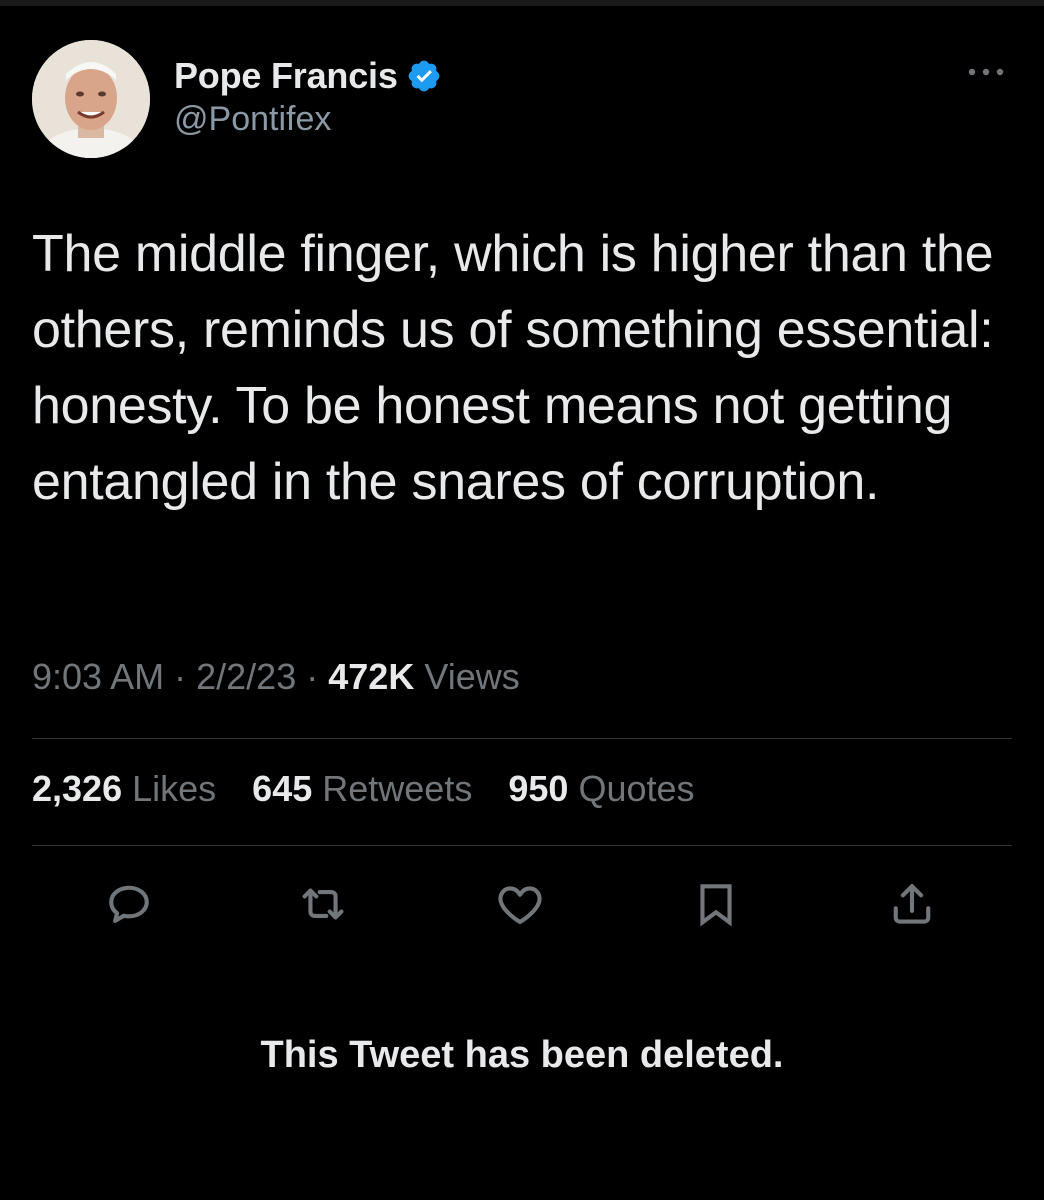  Describe the element at coordinates (424, 76) in the screenshot. I see `verified-badge-icon` at that location.